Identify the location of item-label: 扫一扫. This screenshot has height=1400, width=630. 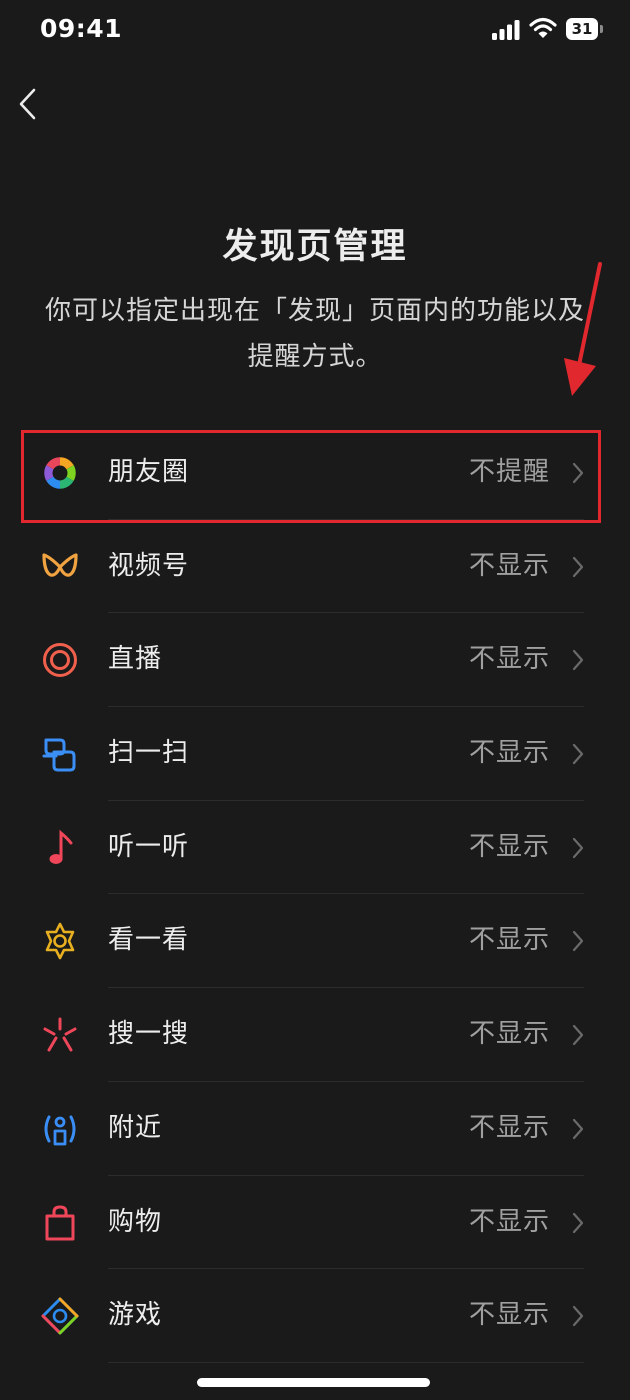
(149, 753).